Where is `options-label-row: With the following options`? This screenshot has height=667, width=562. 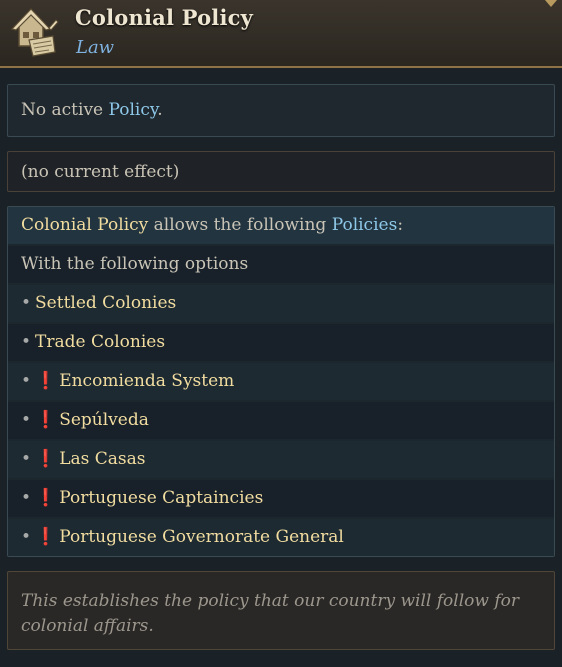
options-label-row: With the following options is located at coordinates (281, 264).